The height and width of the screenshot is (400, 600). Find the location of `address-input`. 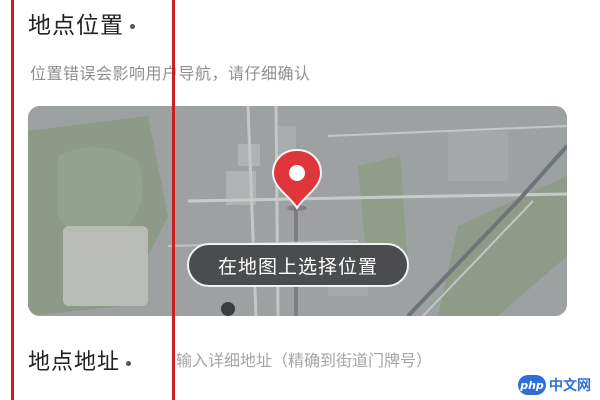

address-input is located at coordinates (376, 360).